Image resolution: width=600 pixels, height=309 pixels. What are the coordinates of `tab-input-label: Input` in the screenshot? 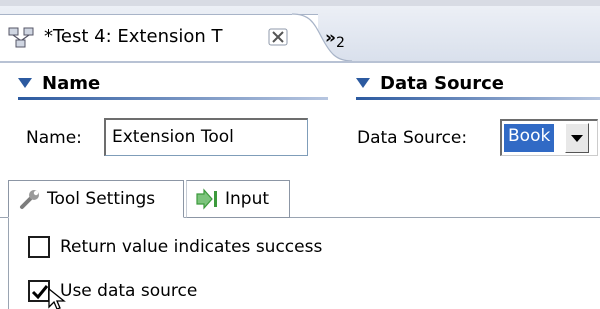 It's located at (247, 199).